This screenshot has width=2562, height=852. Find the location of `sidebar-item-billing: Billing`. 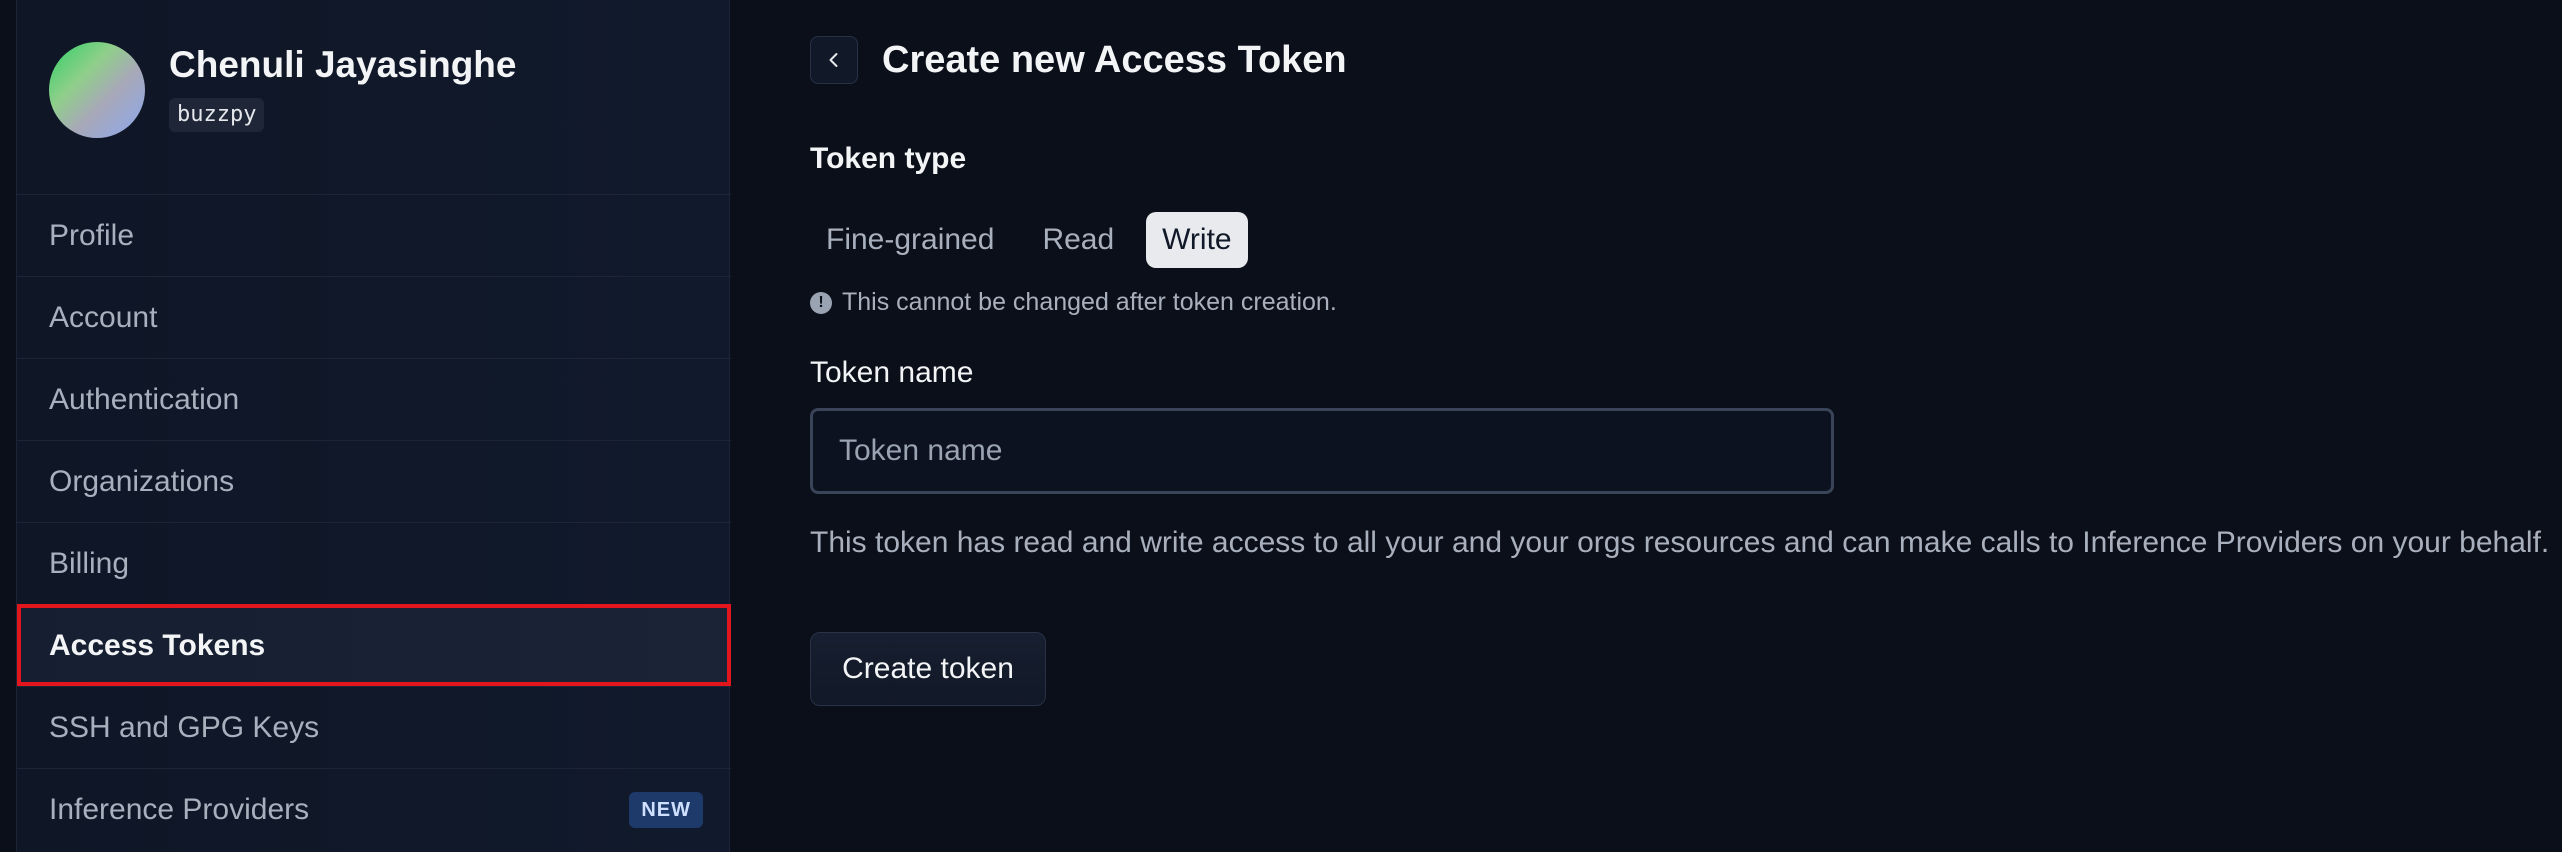

sidebar-item-billing: Billing is located at coordinates (374, 563).